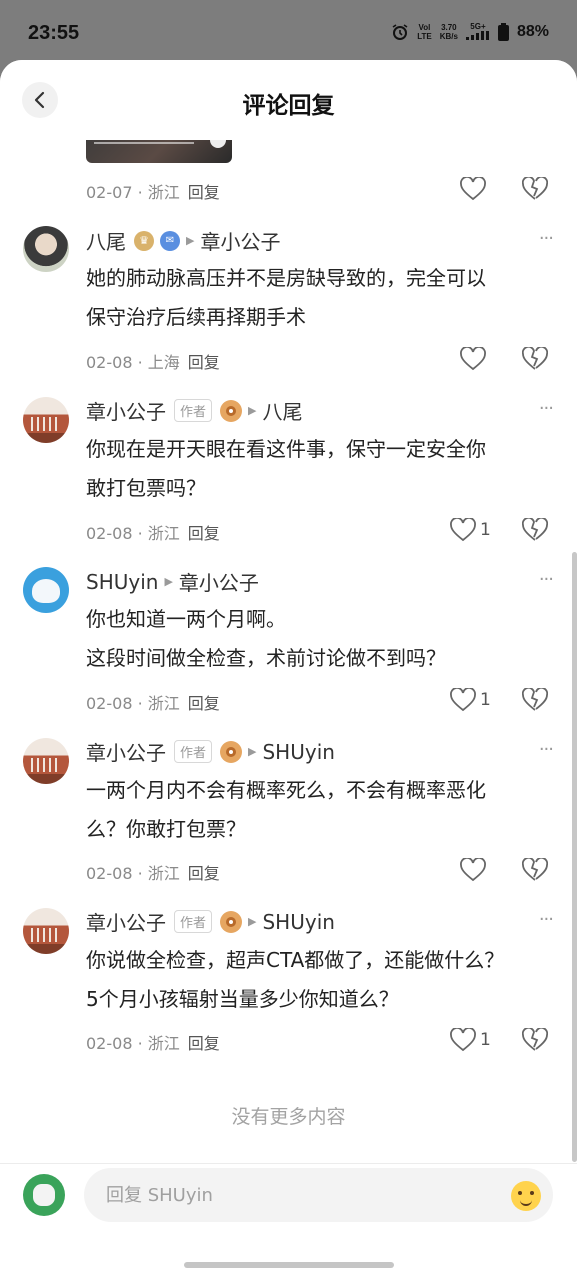 The width and height of the screenshot is (577, 1279). What do you see at coordinates (54, 33) in the screenshot?
I see `status-time: 23:55` at bounding box center [54, 33].